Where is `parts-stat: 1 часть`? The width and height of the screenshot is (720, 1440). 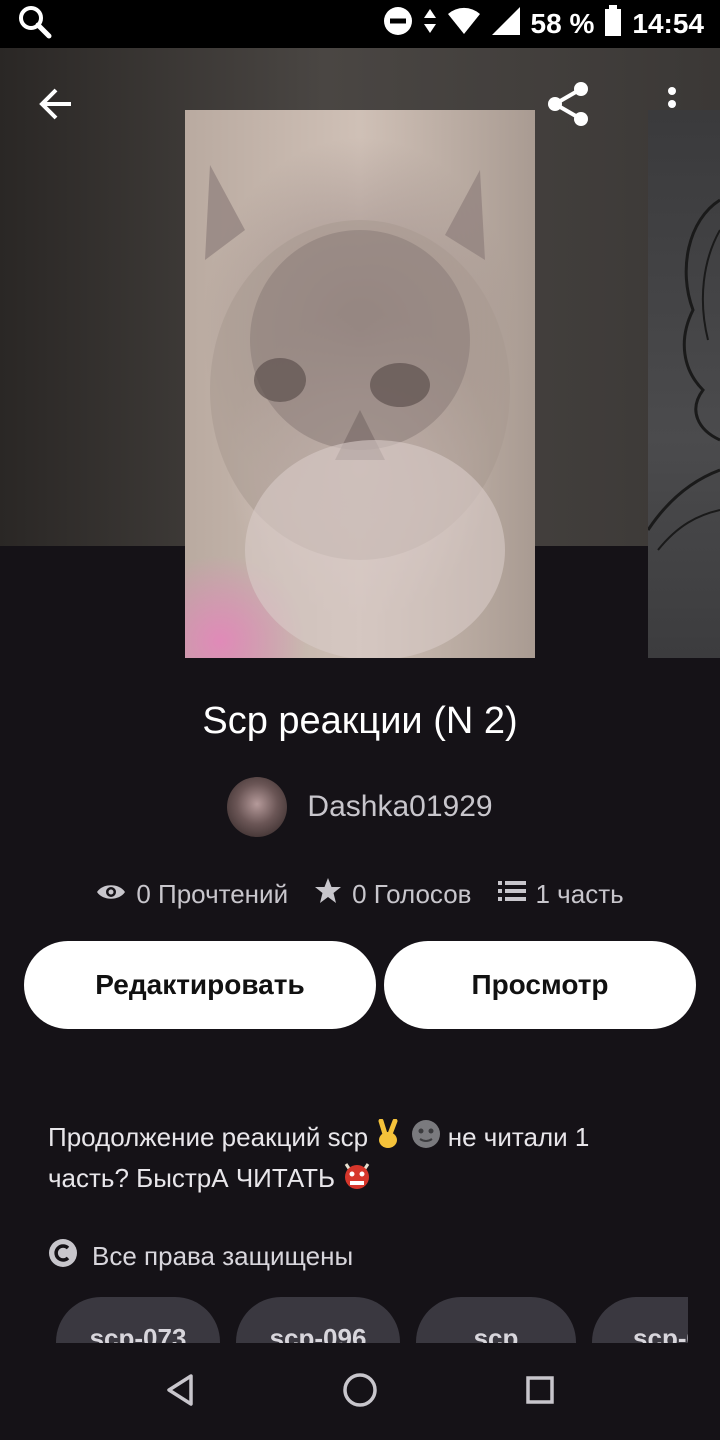 parts-stat: 1 часть is located at coordinates (560, 894).